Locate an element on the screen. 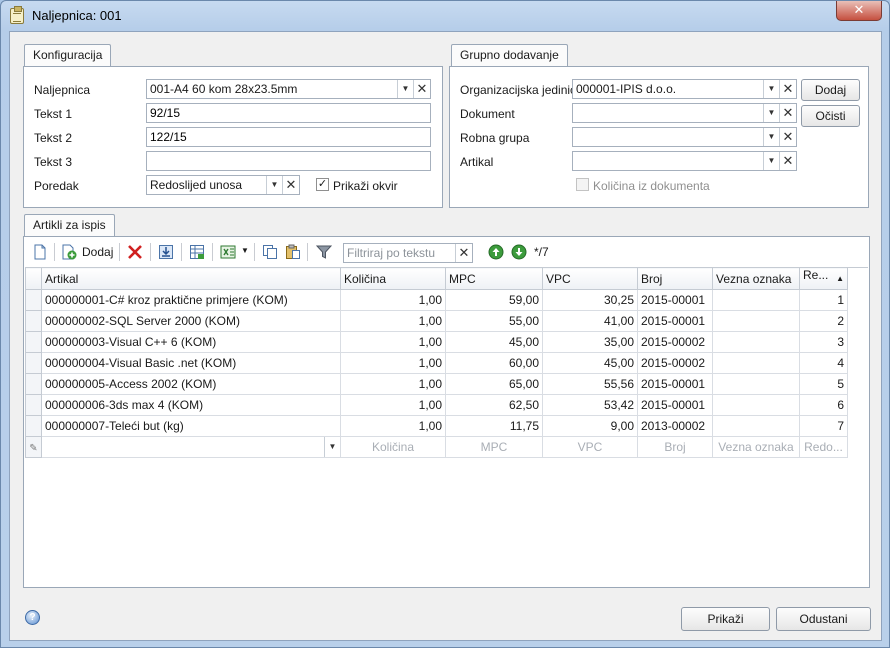 The width and height of the screenshot is (890, 648). filter-input: Filtriraj po tekstu ✕ is located at coordinates (408, 253).